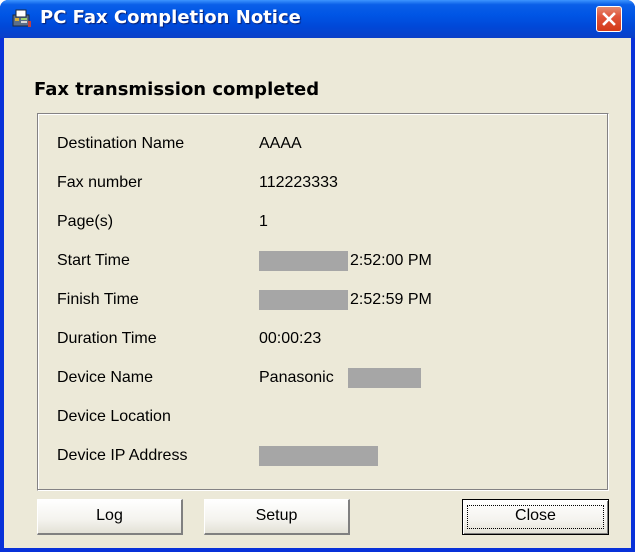  What do you see at coordinates (303, 300) in the screenshot?
I see `finish-date-redaction` at bounding box center [303, 300].